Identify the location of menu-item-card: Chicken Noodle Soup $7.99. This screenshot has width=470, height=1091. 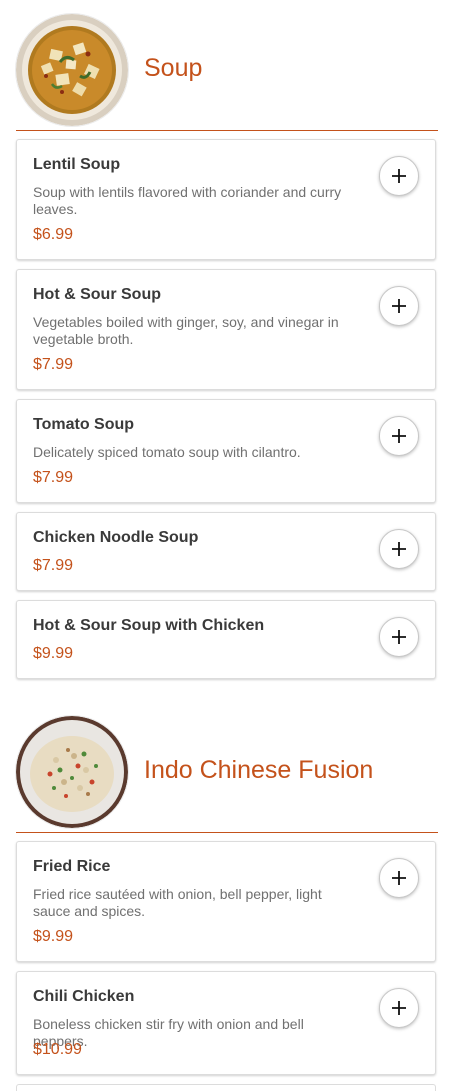
(226, 551).